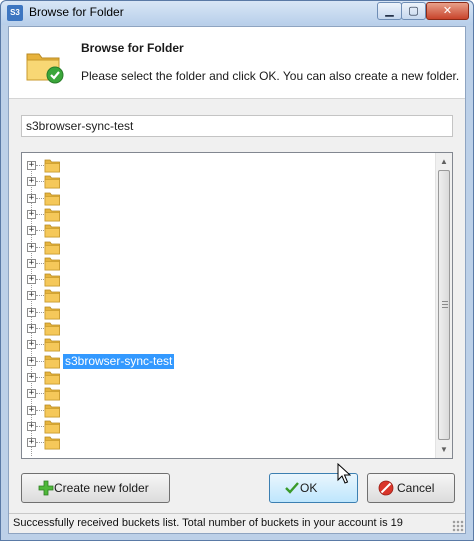 Image resolution: width=474 pixels, height=541 pixels. What do you see at coordinates (15, 13) in the screenshot?
I see `app-icon: S3` at bounding box center [15, 13].